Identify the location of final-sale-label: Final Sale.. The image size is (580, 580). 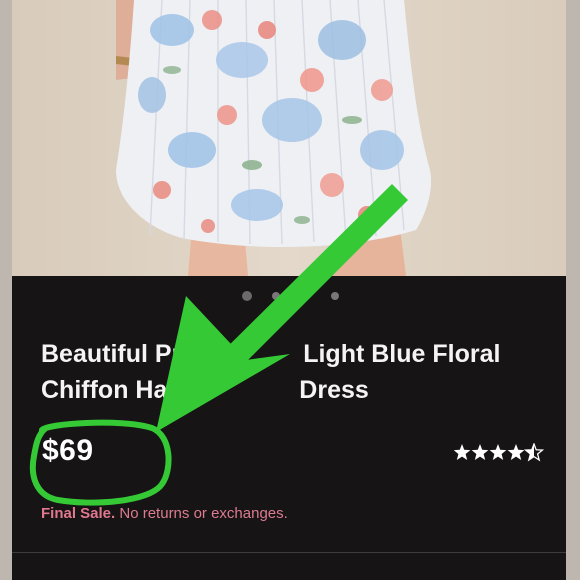
(78, 513).